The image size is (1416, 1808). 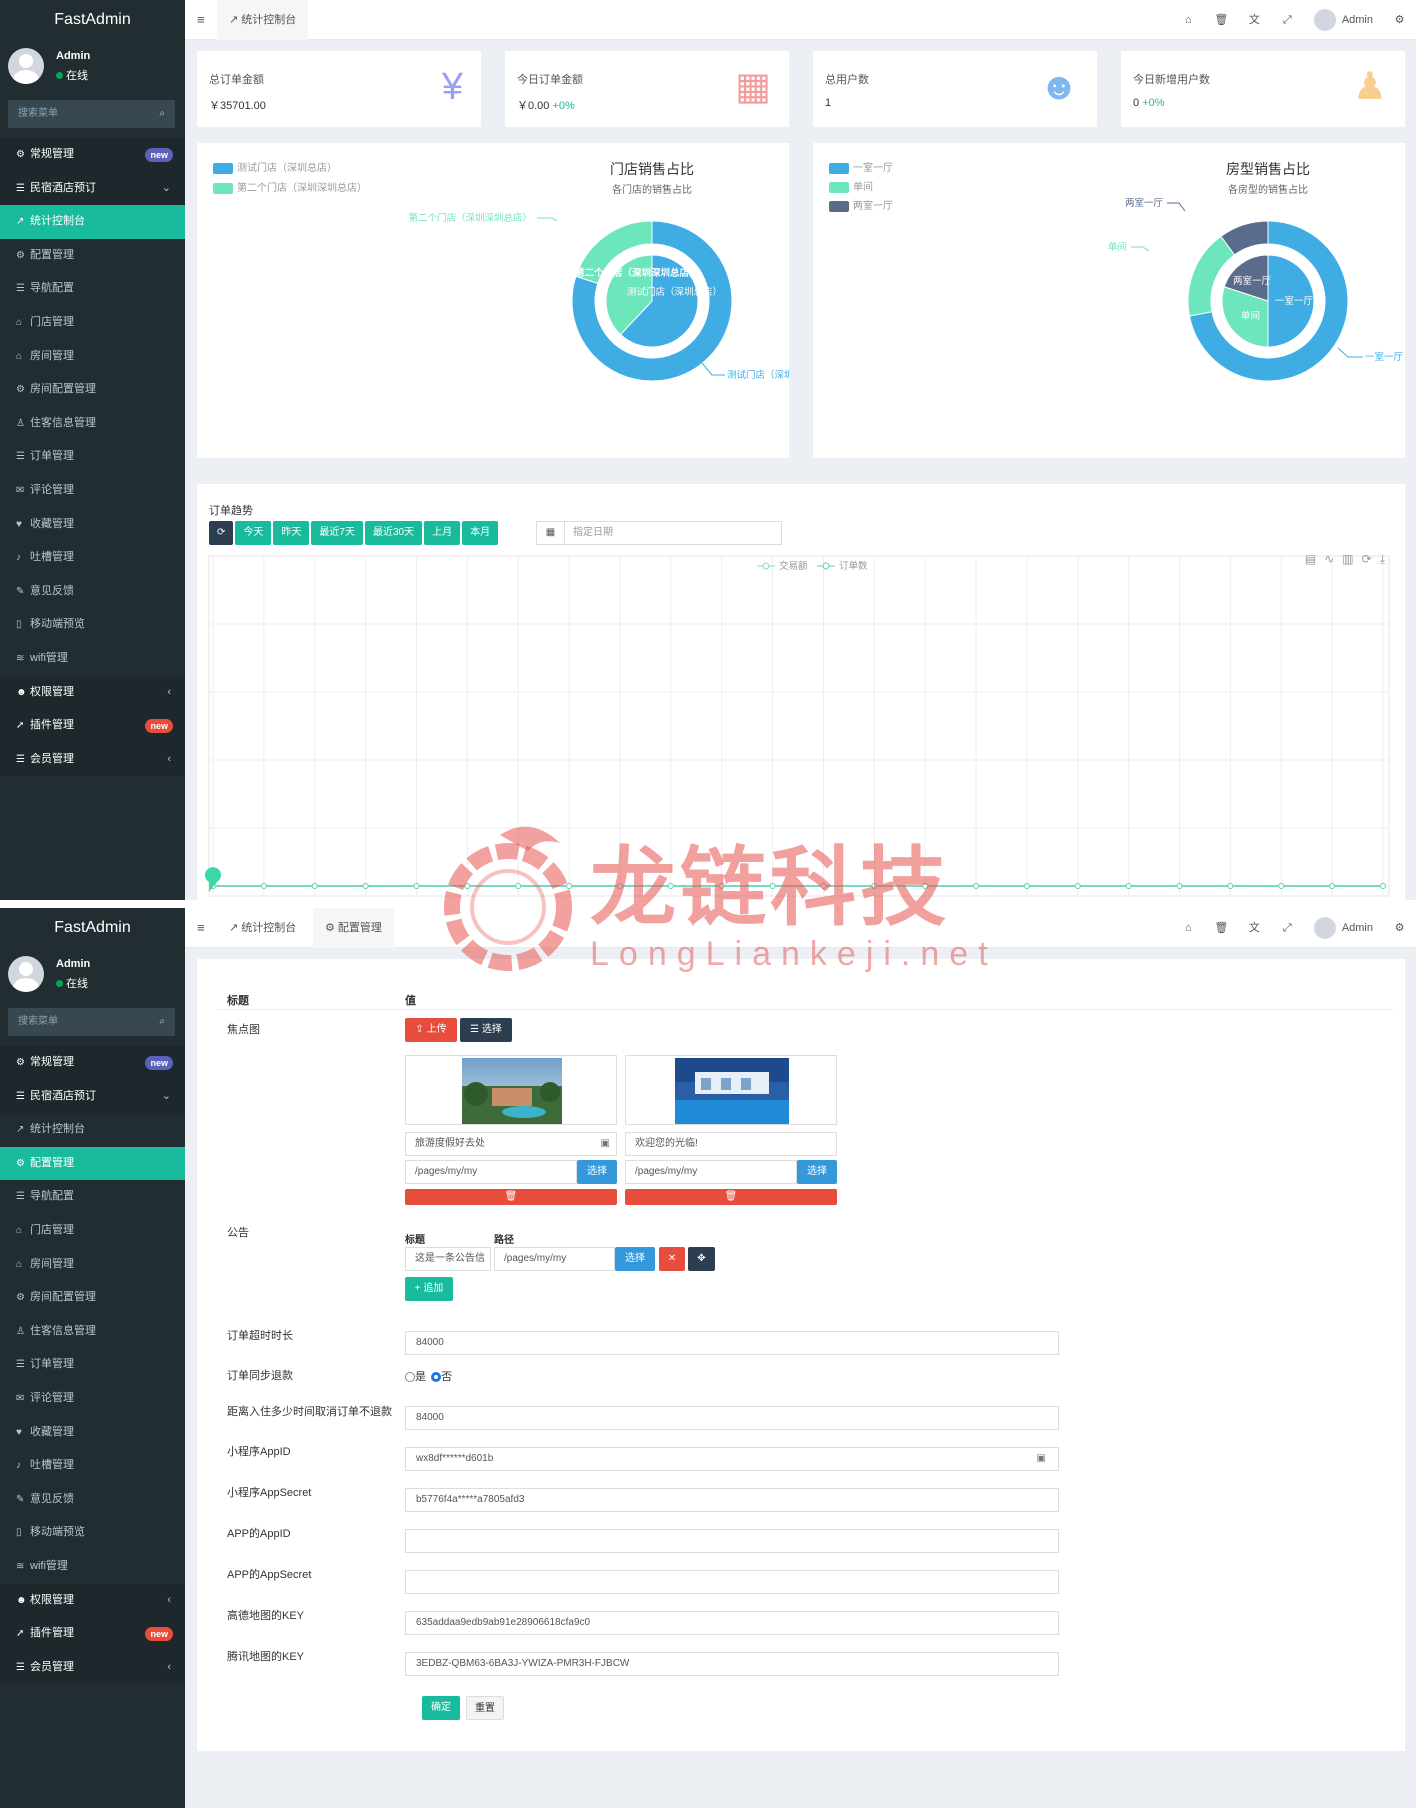 I want to click on sidebar-item: ☻ 权限管理 ‹, so click(x=92, y=692).